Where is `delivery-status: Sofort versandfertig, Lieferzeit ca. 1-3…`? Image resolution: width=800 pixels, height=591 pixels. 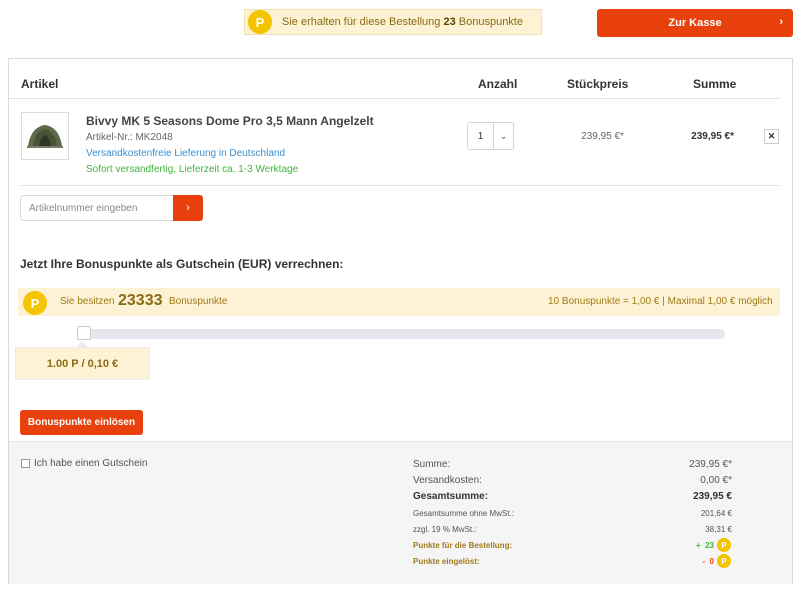
delivery-status: Sofort versandfertig, Lieferzeit ca. 1-3… is located at coordinates (192, 169).